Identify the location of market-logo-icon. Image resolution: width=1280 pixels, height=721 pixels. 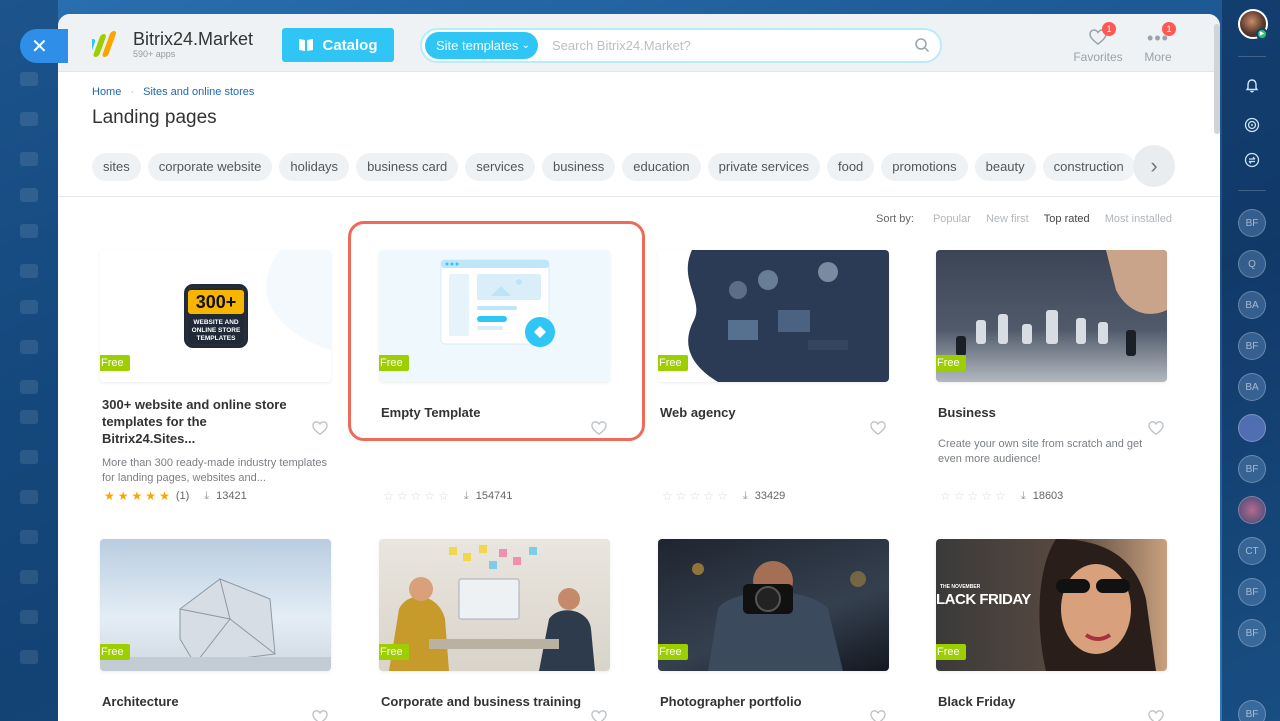
(107, 44).